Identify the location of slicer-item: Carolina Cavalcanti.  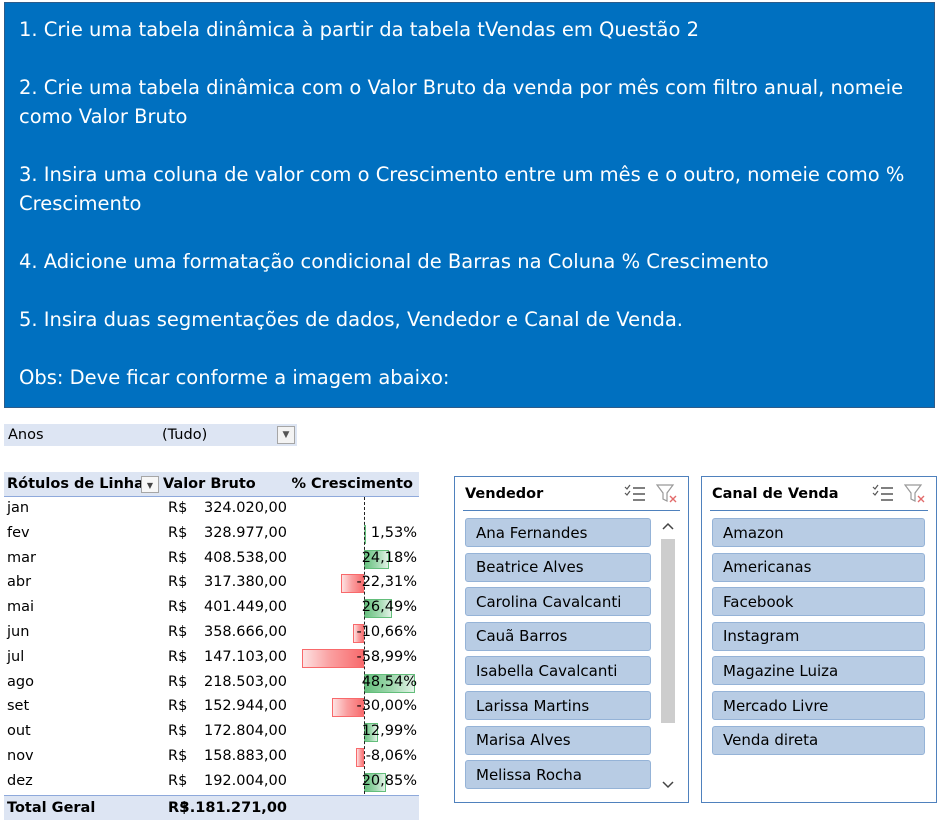
(558, 602).